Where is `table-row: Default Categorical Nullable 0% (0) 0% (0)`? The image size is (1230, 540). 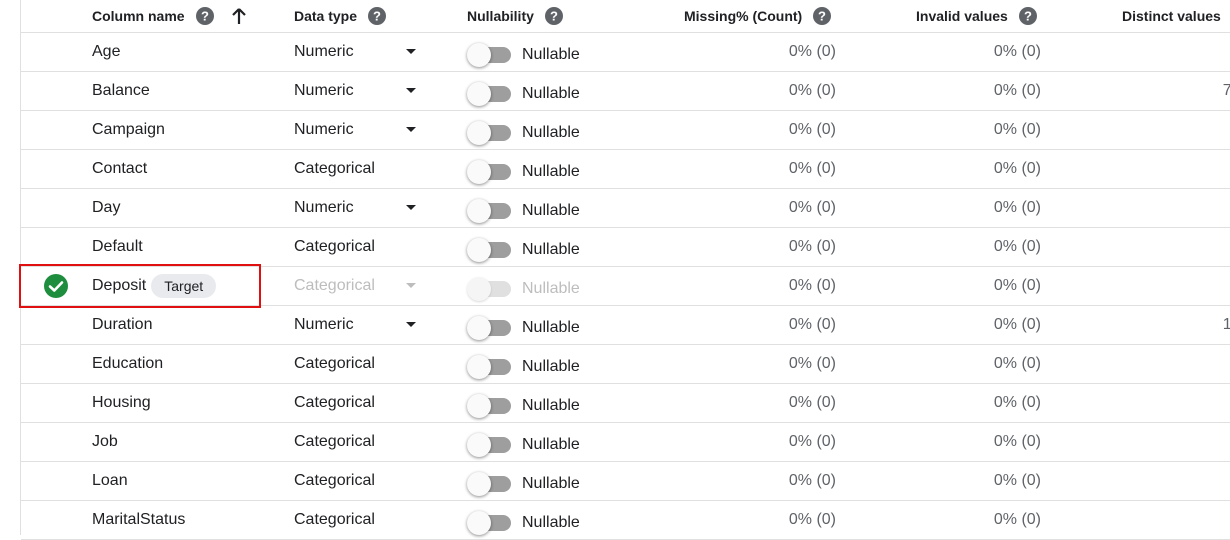 table-row: Default Categorical Nullable 0% (0) 0% (0) is located at coordinates (625, 247).